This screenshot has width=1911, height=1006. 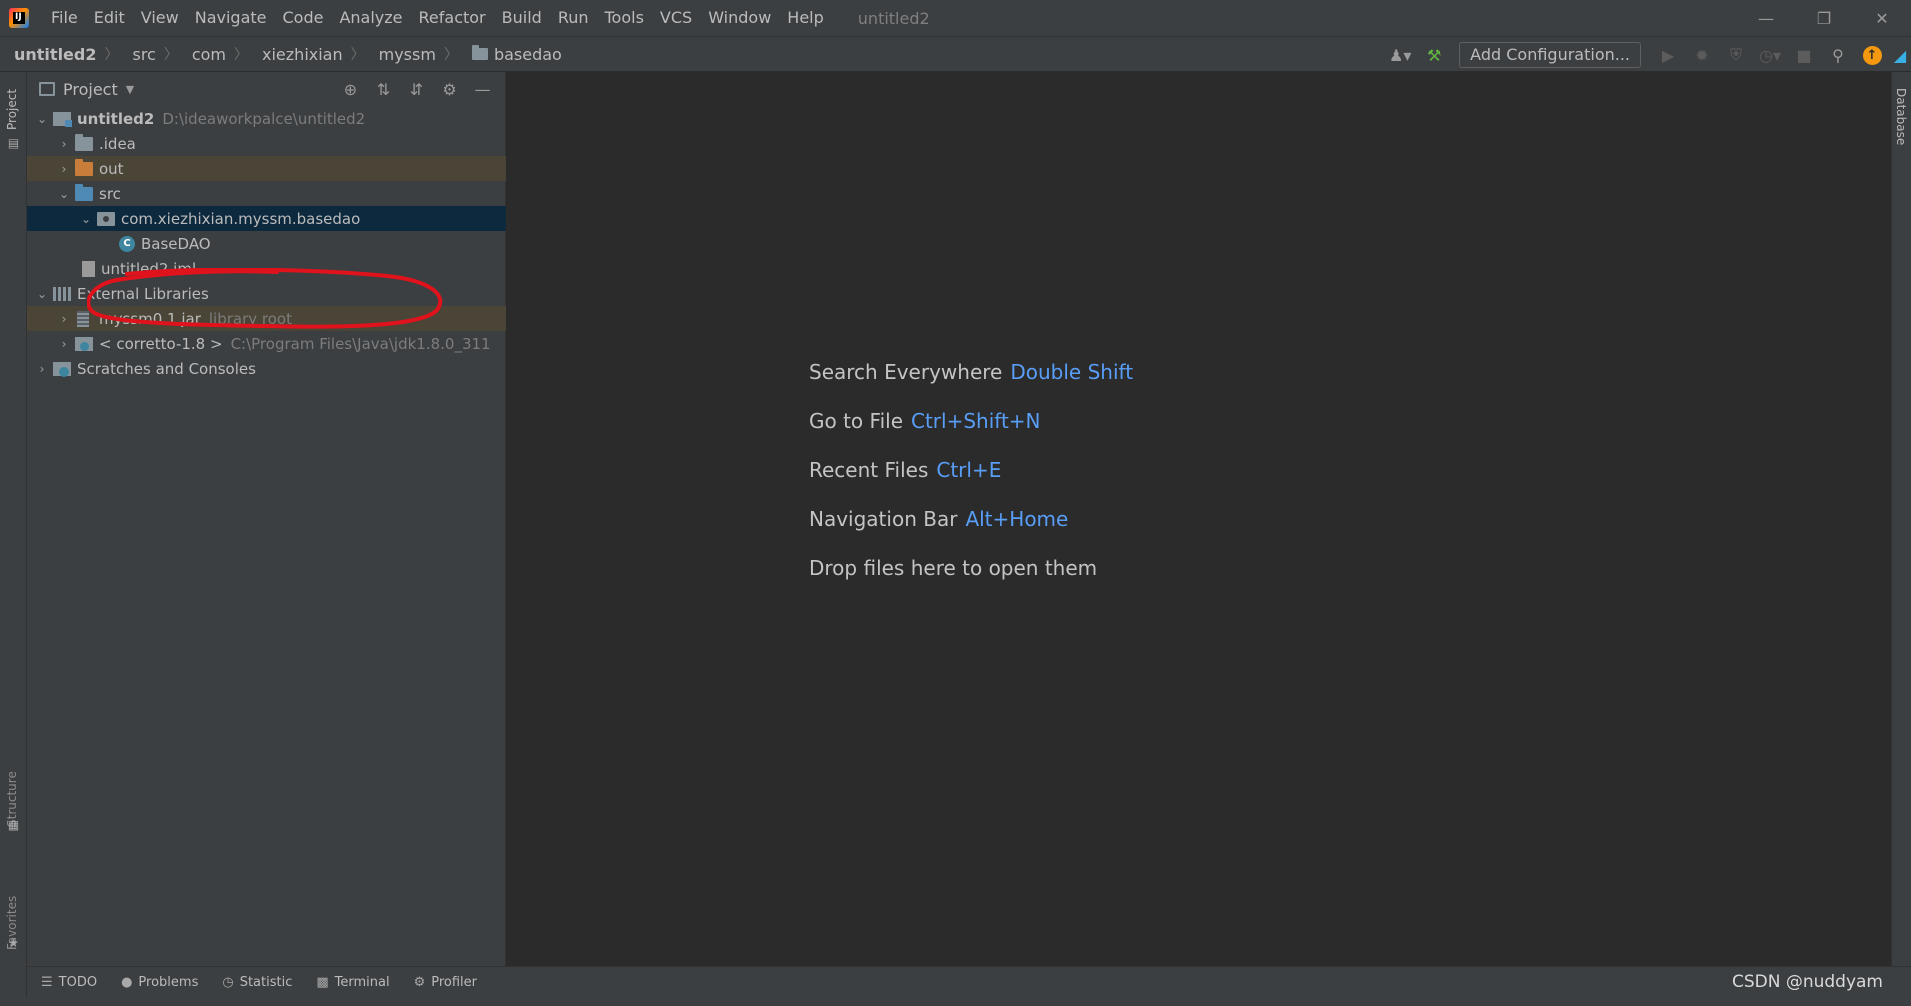 I want to click on menu-tools: Tools, so click(x=624, y=18).